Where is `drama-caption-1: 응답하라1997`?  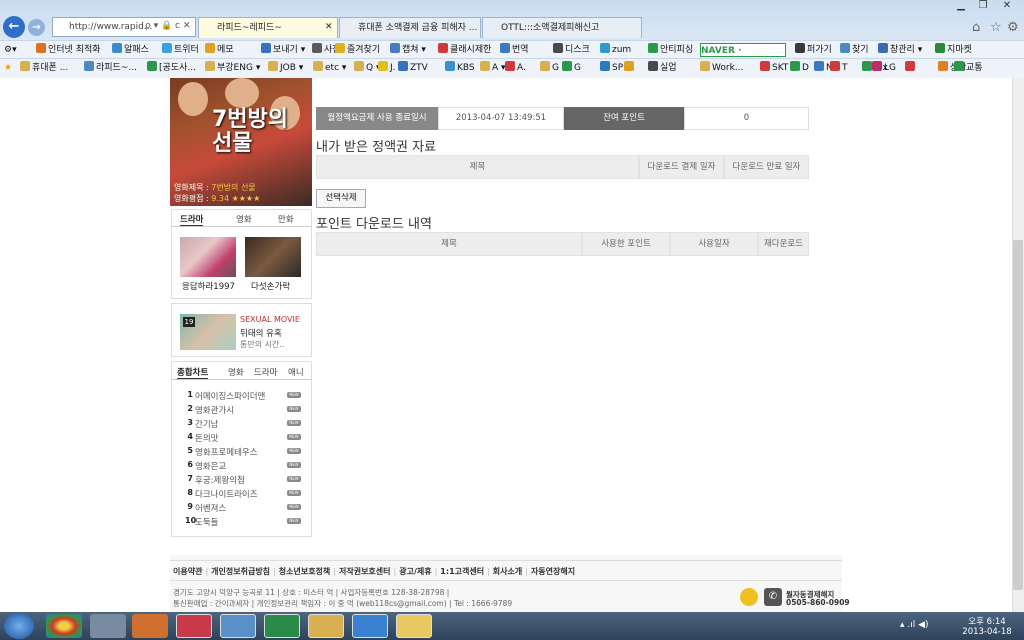
drama-caption-1: 응답하라1997 is located at coordinates (208, 286).